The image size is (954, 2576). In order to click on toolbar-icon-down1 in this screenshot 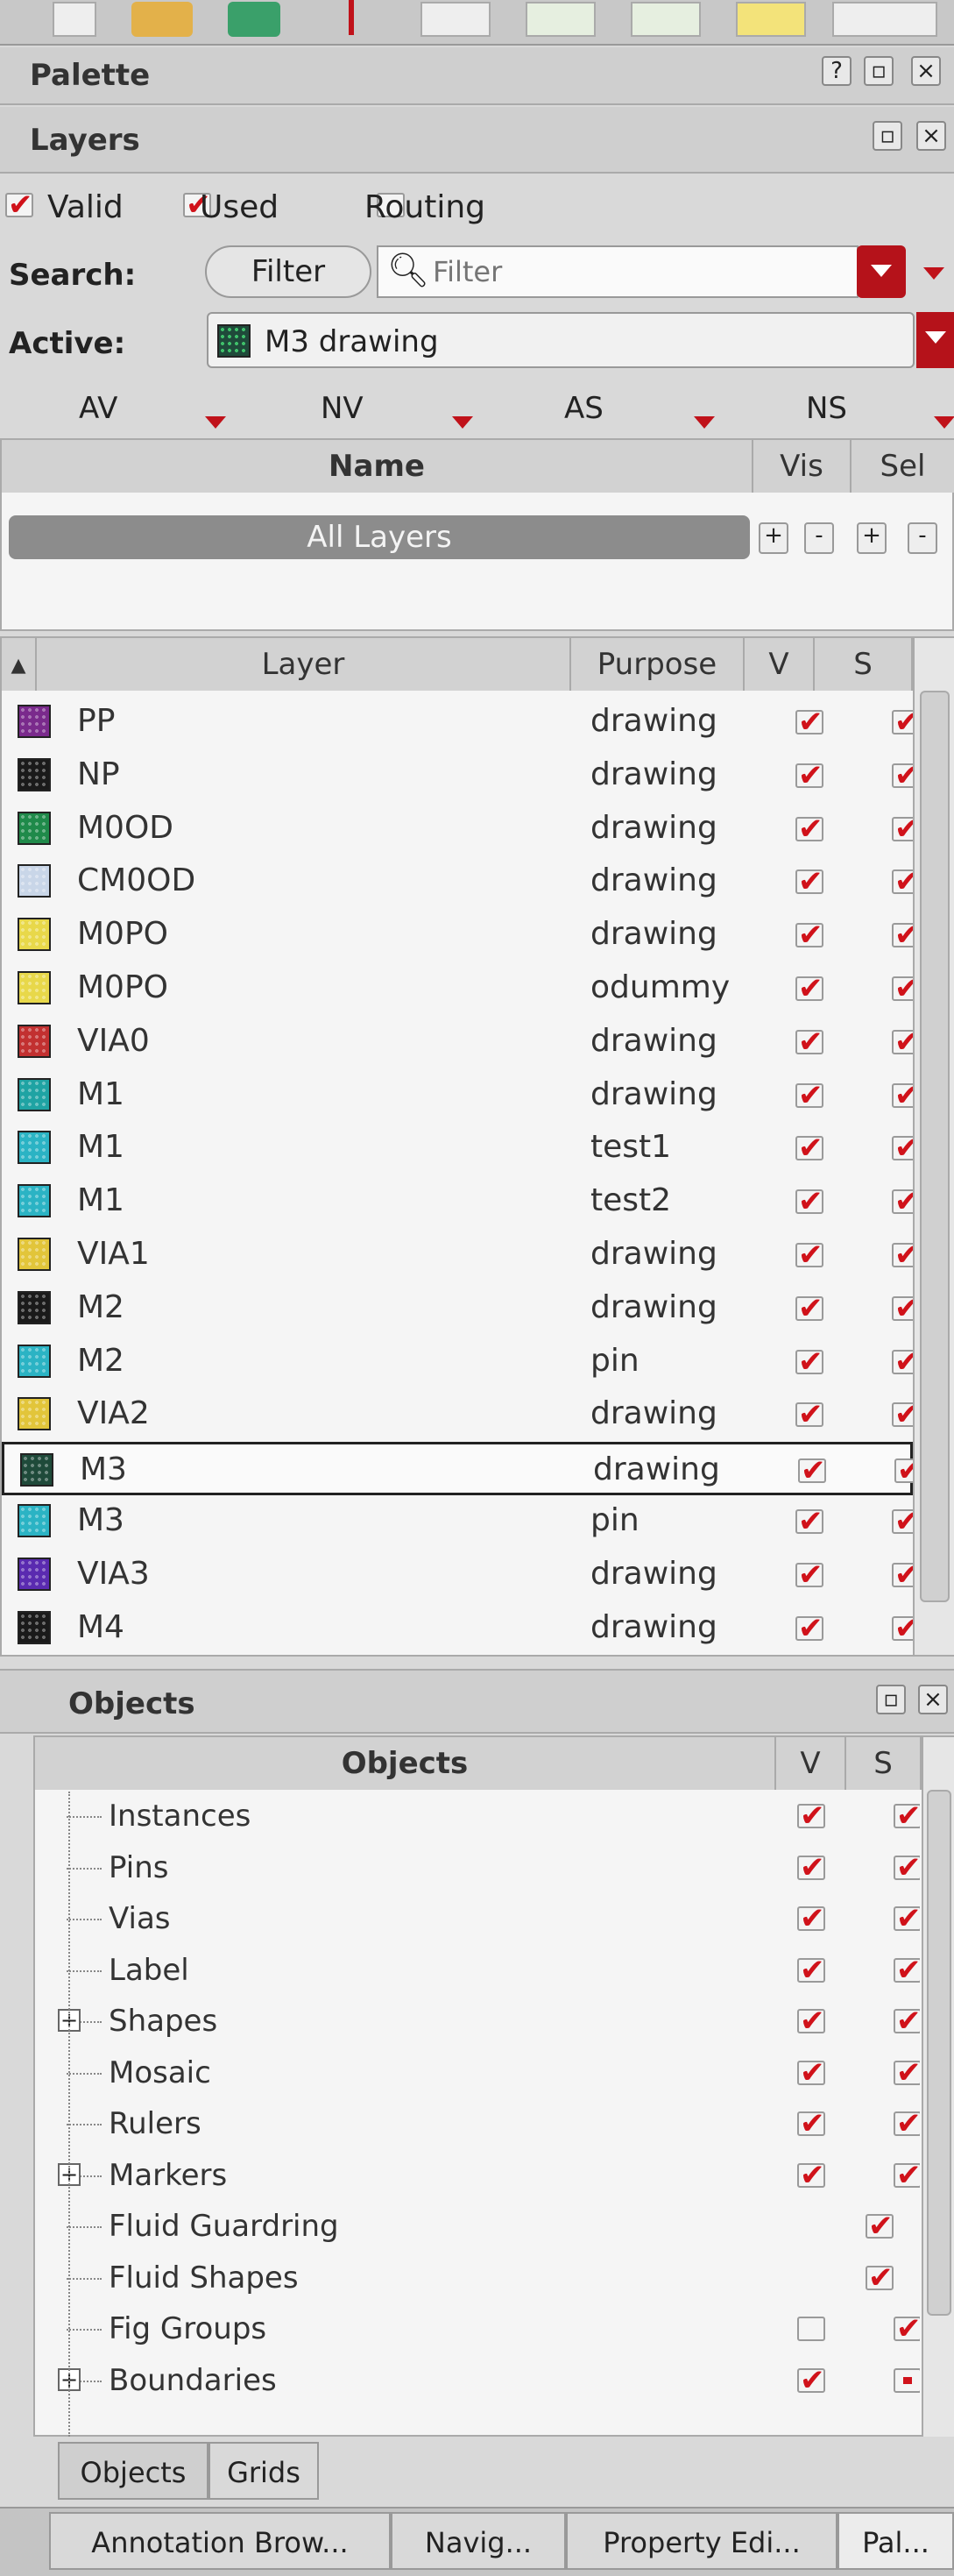, I will do `click(561, 19)`.